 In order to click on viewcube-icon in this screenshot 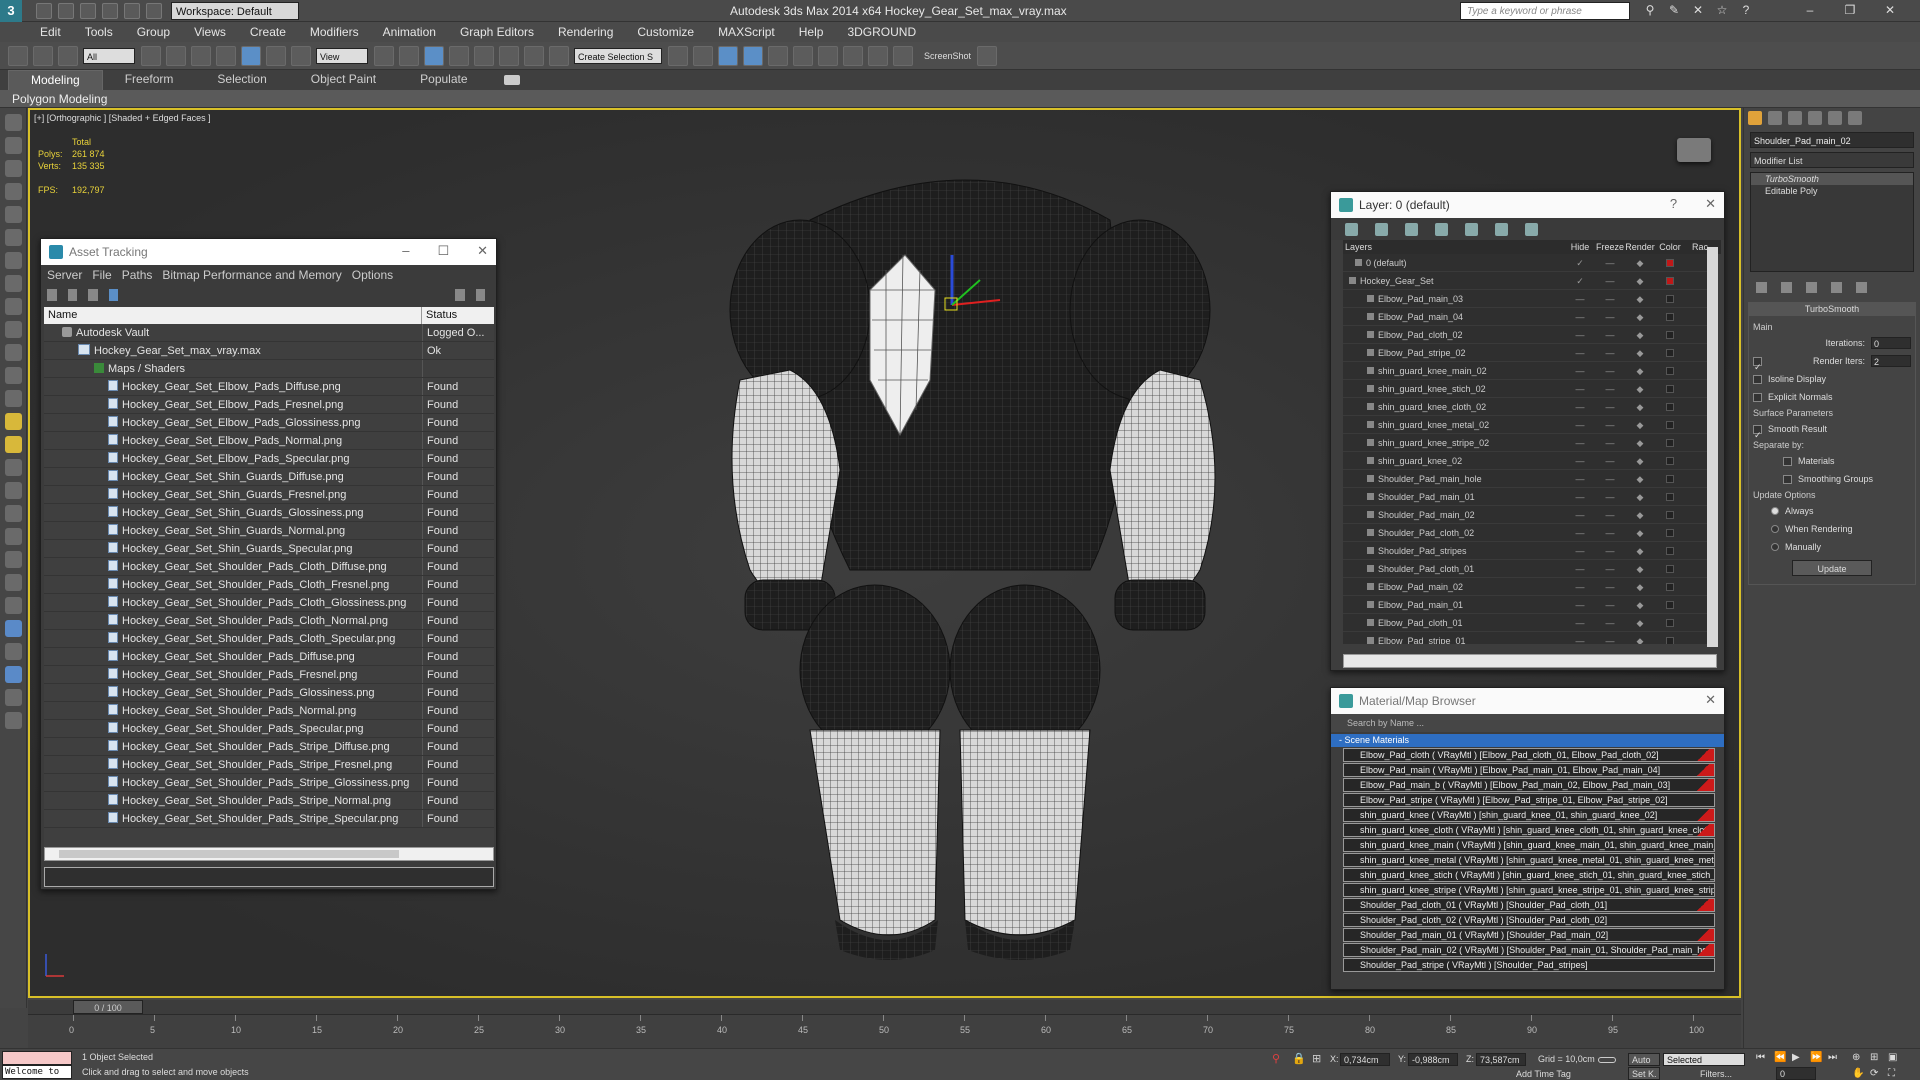, I will do `click(1694, 150)`.